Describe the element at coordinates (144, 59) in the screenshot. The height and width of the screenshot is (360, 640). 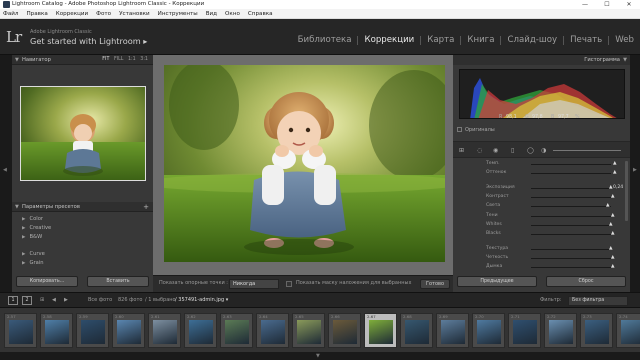
I see `zoom-3-1: 3:1` at that location.